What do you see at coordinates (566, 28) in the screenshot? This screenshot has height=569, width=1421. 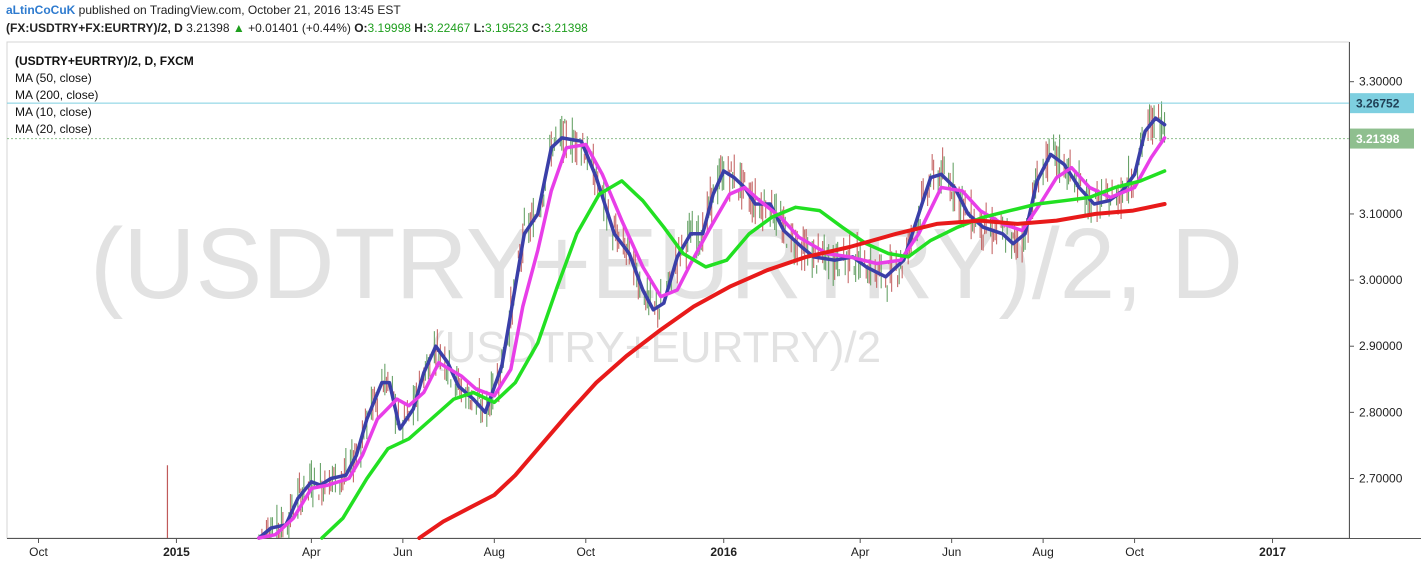 I see `close-value: 3.21398` at bounding box center [566, 28].